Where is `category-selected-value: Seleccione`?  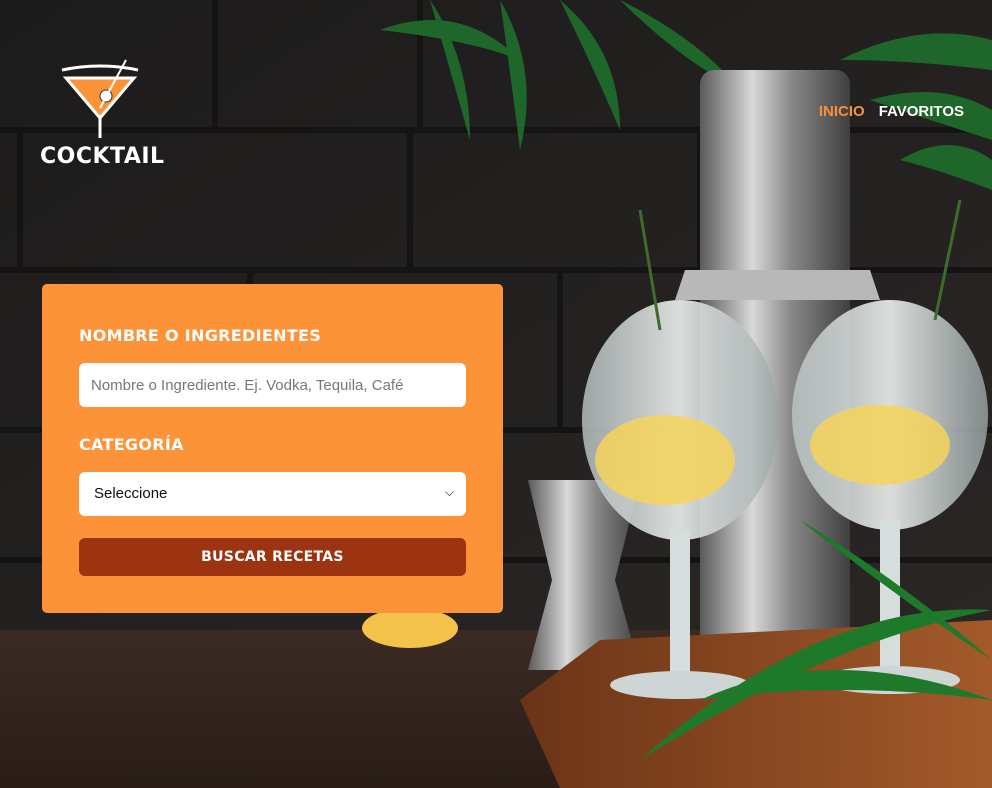 category-selected-value: Seleccione is located at coordinates (131, 493).